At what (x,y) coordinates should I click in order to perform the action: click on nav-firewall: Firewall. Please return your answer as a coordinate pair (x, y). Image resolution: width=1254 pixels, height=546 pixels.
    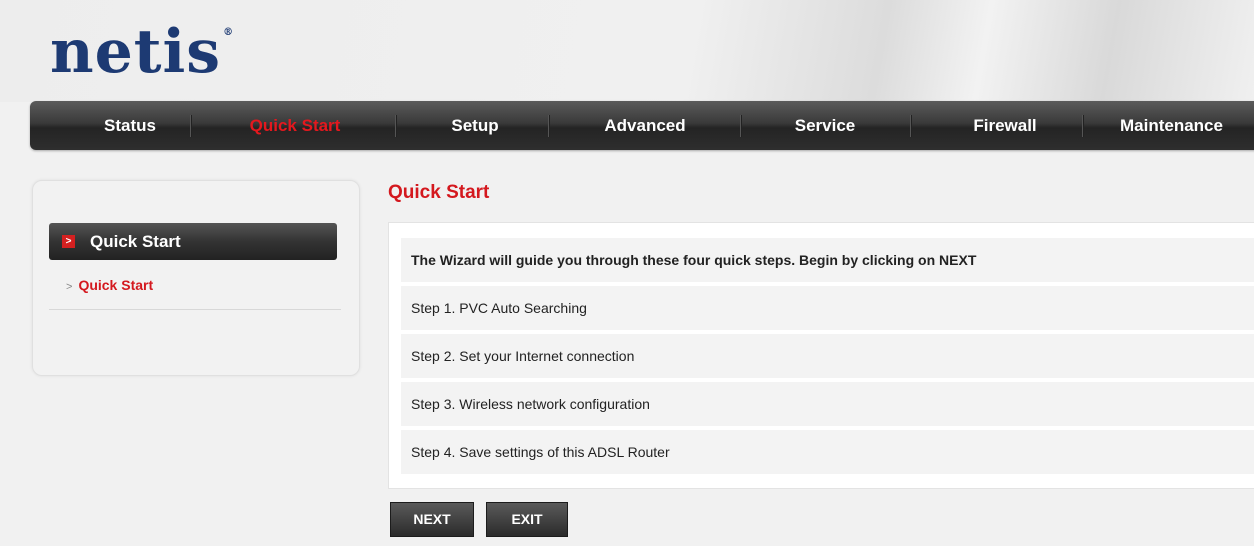
    Looking at the image, I should click on (1005, 125).